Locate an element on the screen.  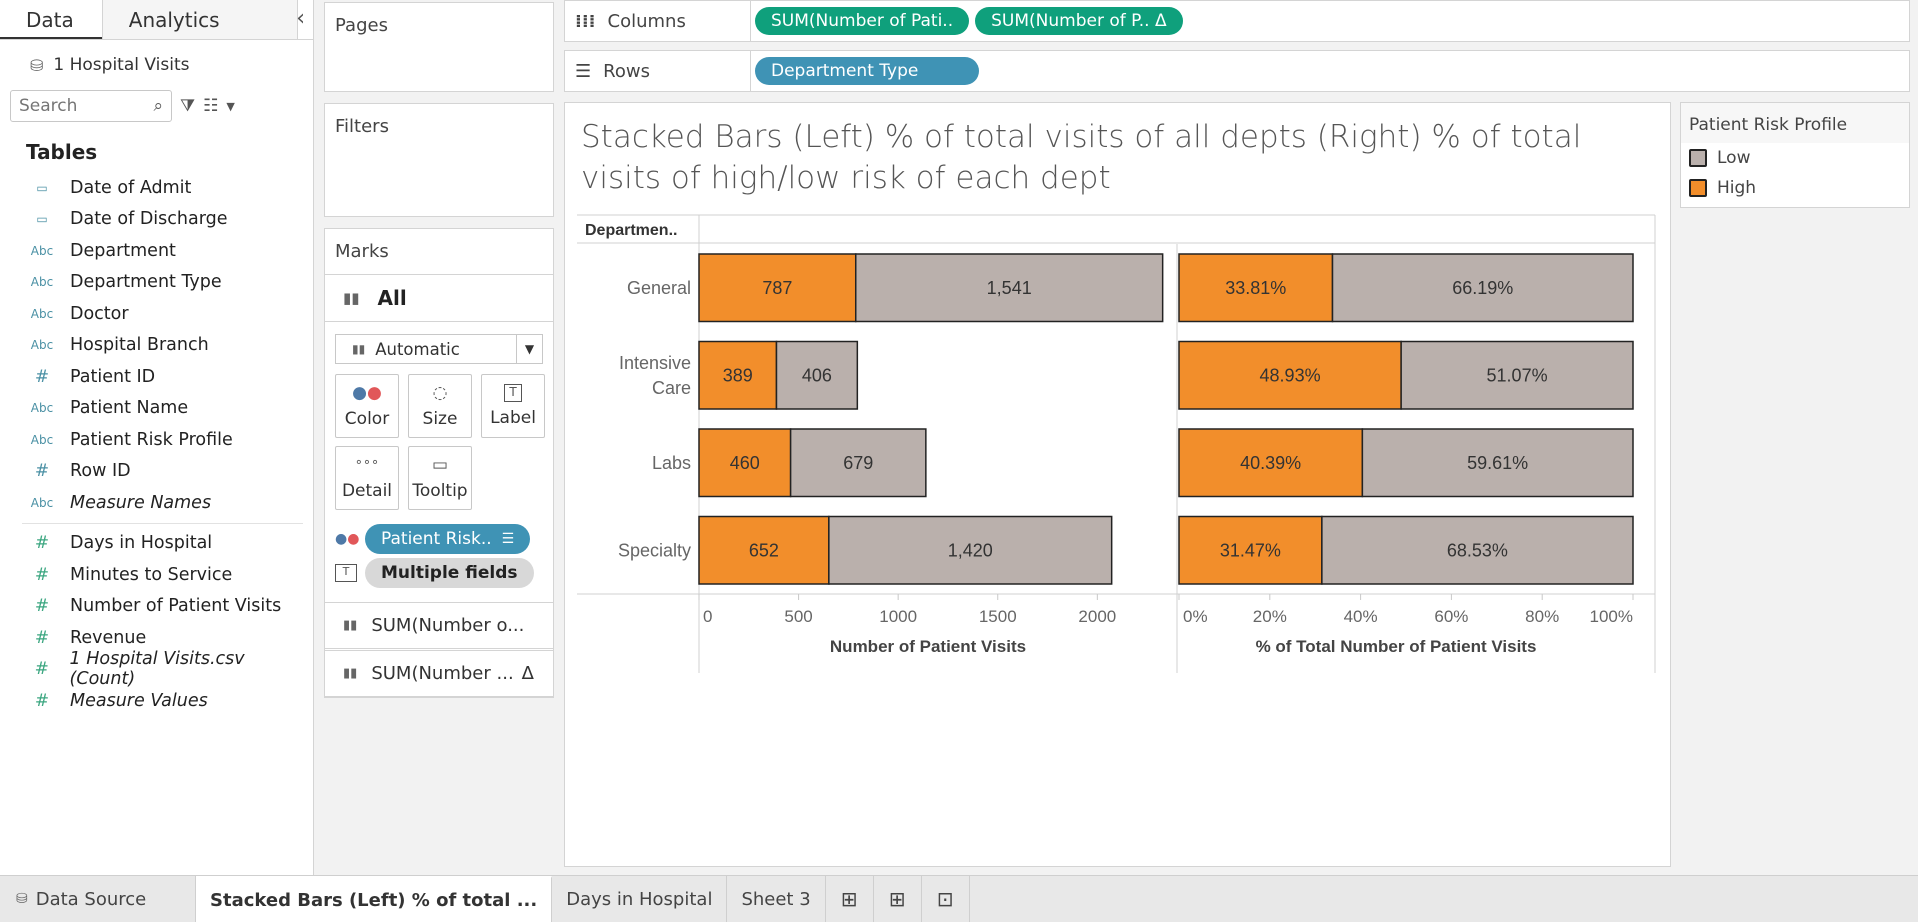
sheet-tab-1: Days in Hospital is located at coordinates (640, 899).